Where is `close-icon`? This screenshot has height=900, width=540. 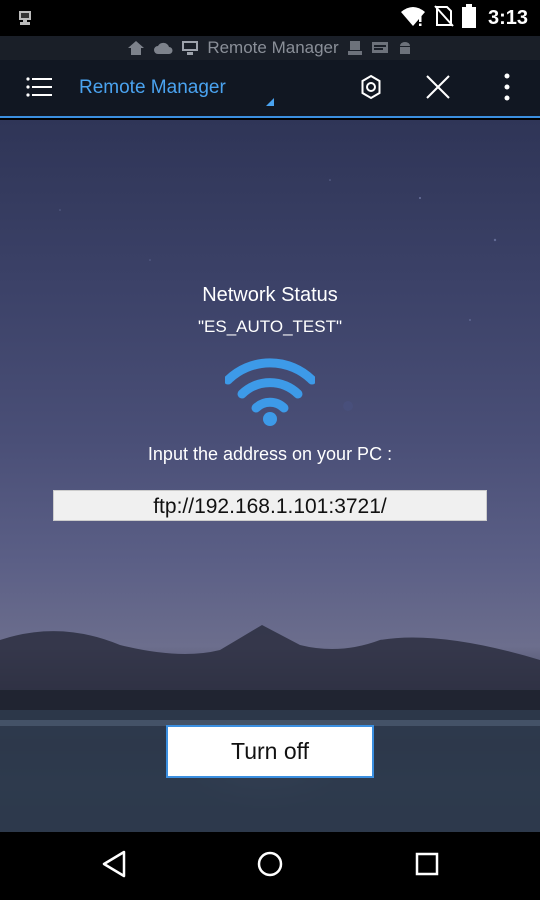
close-icon is located at coordinates (438, 89).